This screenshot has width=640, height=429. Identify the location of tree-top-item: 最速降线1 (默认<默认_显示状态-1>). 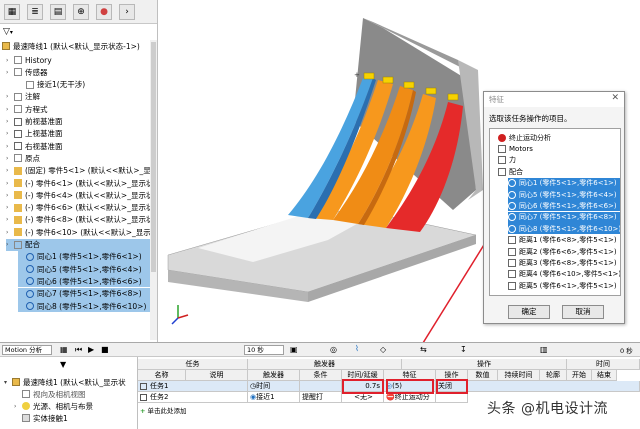
(71, 46).